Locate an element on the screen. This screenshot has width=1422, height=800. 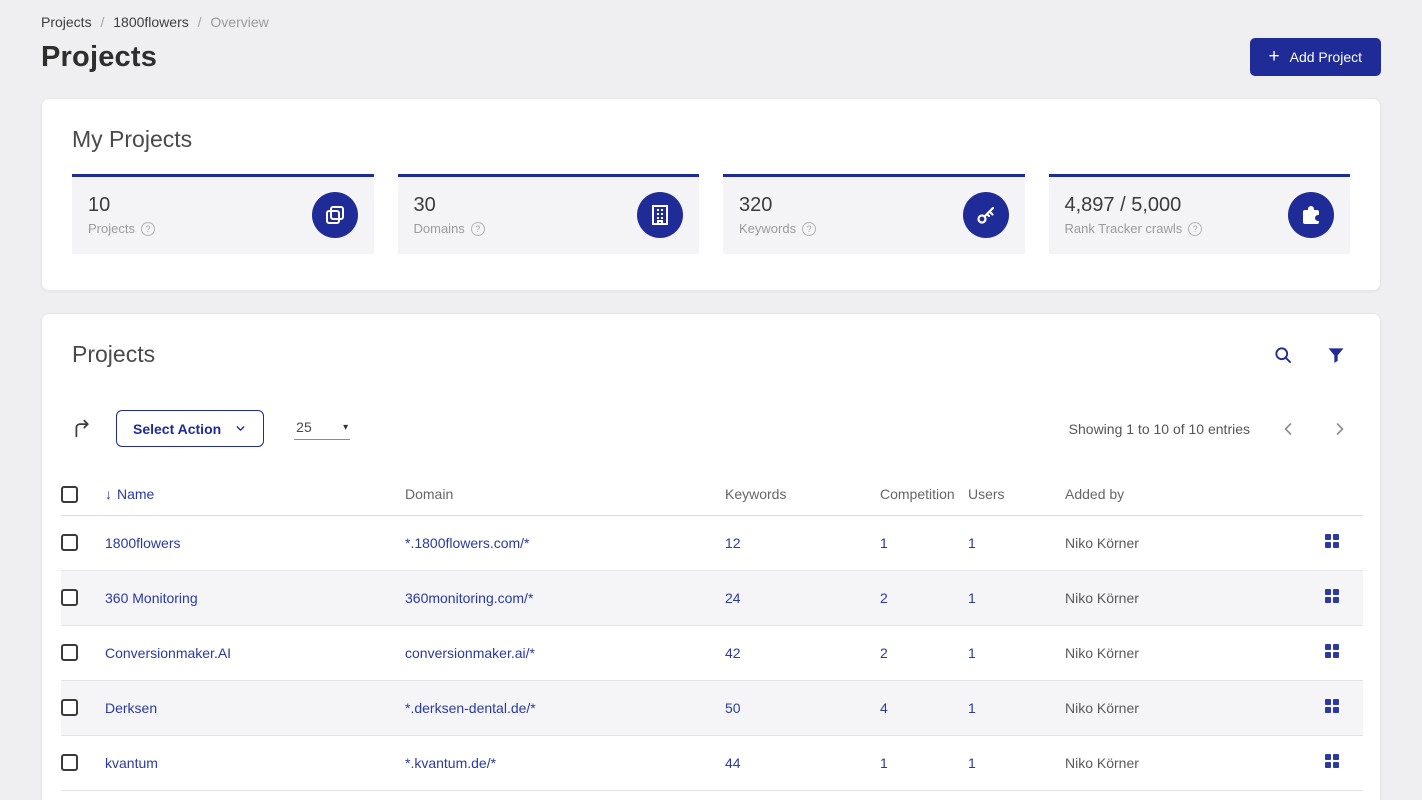
keywords-count-link: 24 is located at coordinates (733, 598).